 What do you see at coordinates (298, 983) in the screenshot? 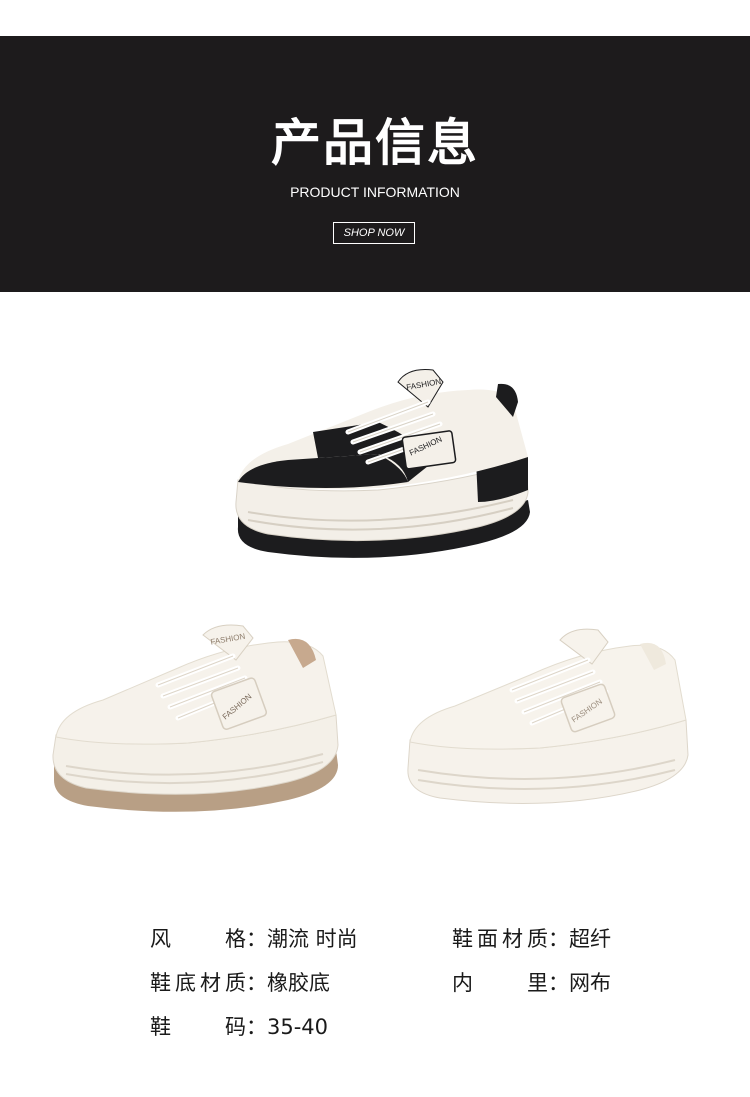
I see `spec-value: 橡胶底` at bounding box center [298, 983].